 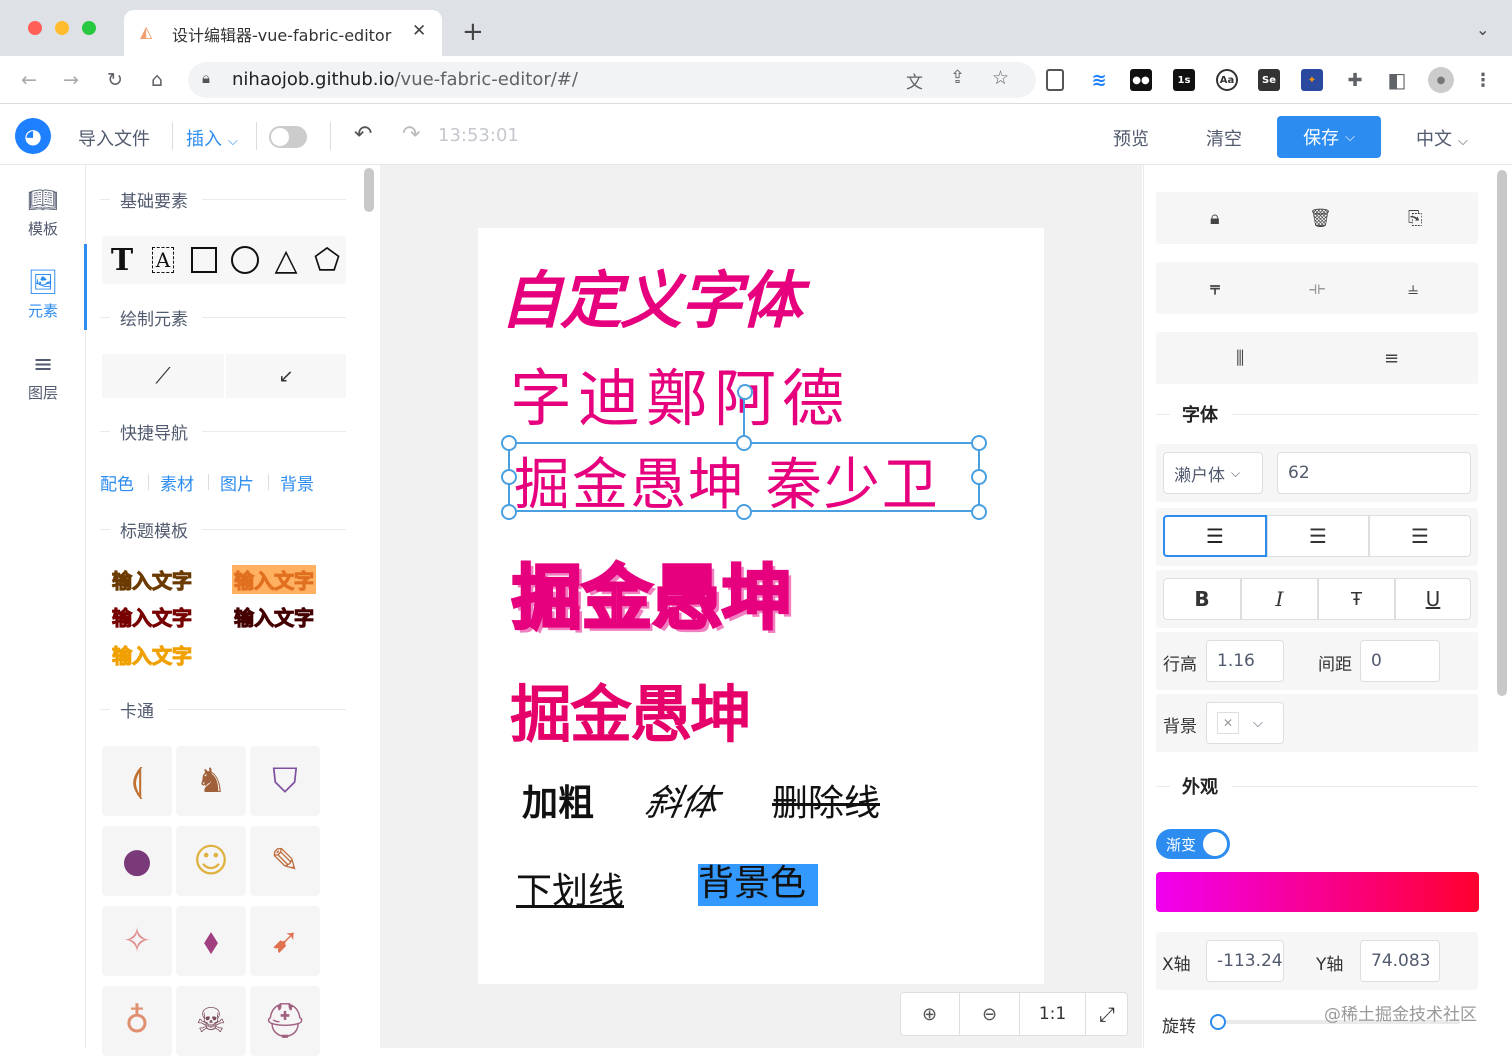 What do you see at coordinates (1483, 80) in the screenshot?
I see `browser-menu-icon: ⋮` at bounding box center [1483, 80].